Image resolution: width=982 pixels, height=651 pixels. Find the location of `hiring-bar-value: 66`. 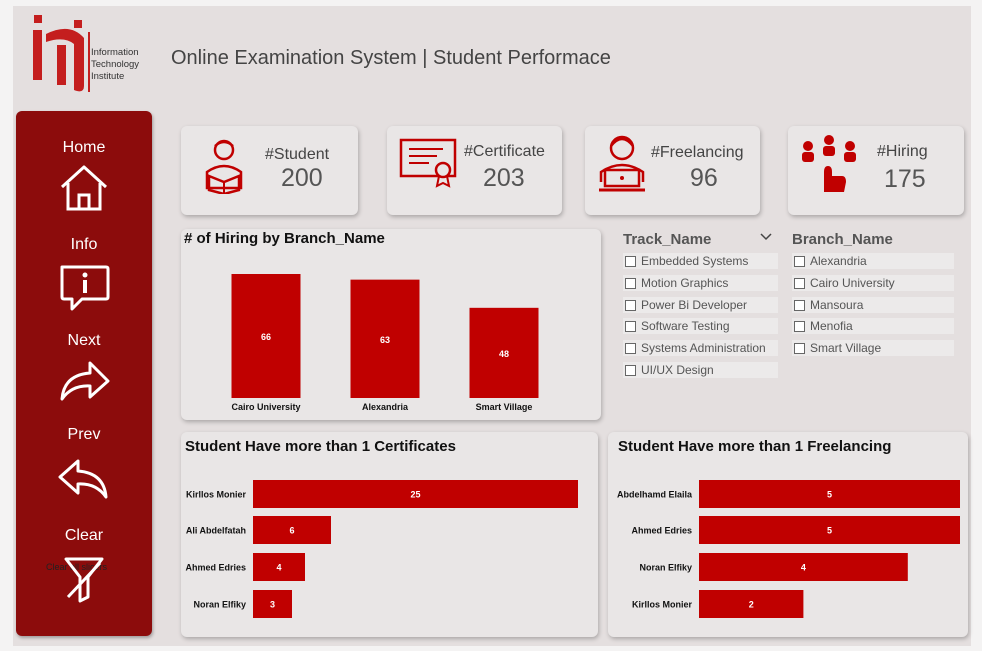

hiring-bar-value: 66 is located at coordinates (266, 337).